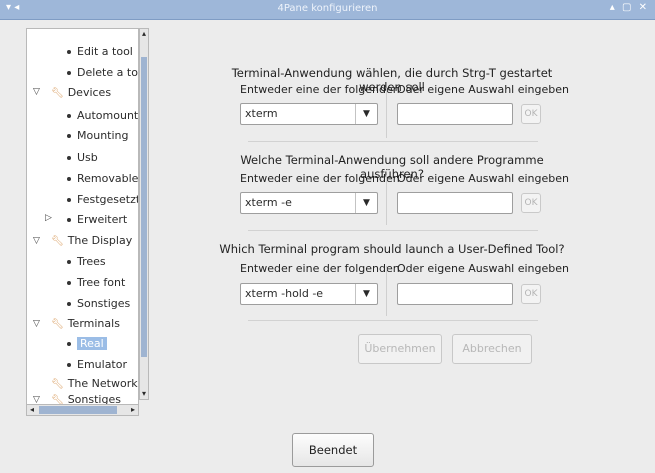 Image resolution: width=655 pixels, height=473 pixels. I want to click on tree-horizontal-scrollbar: ◂ ▸, so click(82, 410).